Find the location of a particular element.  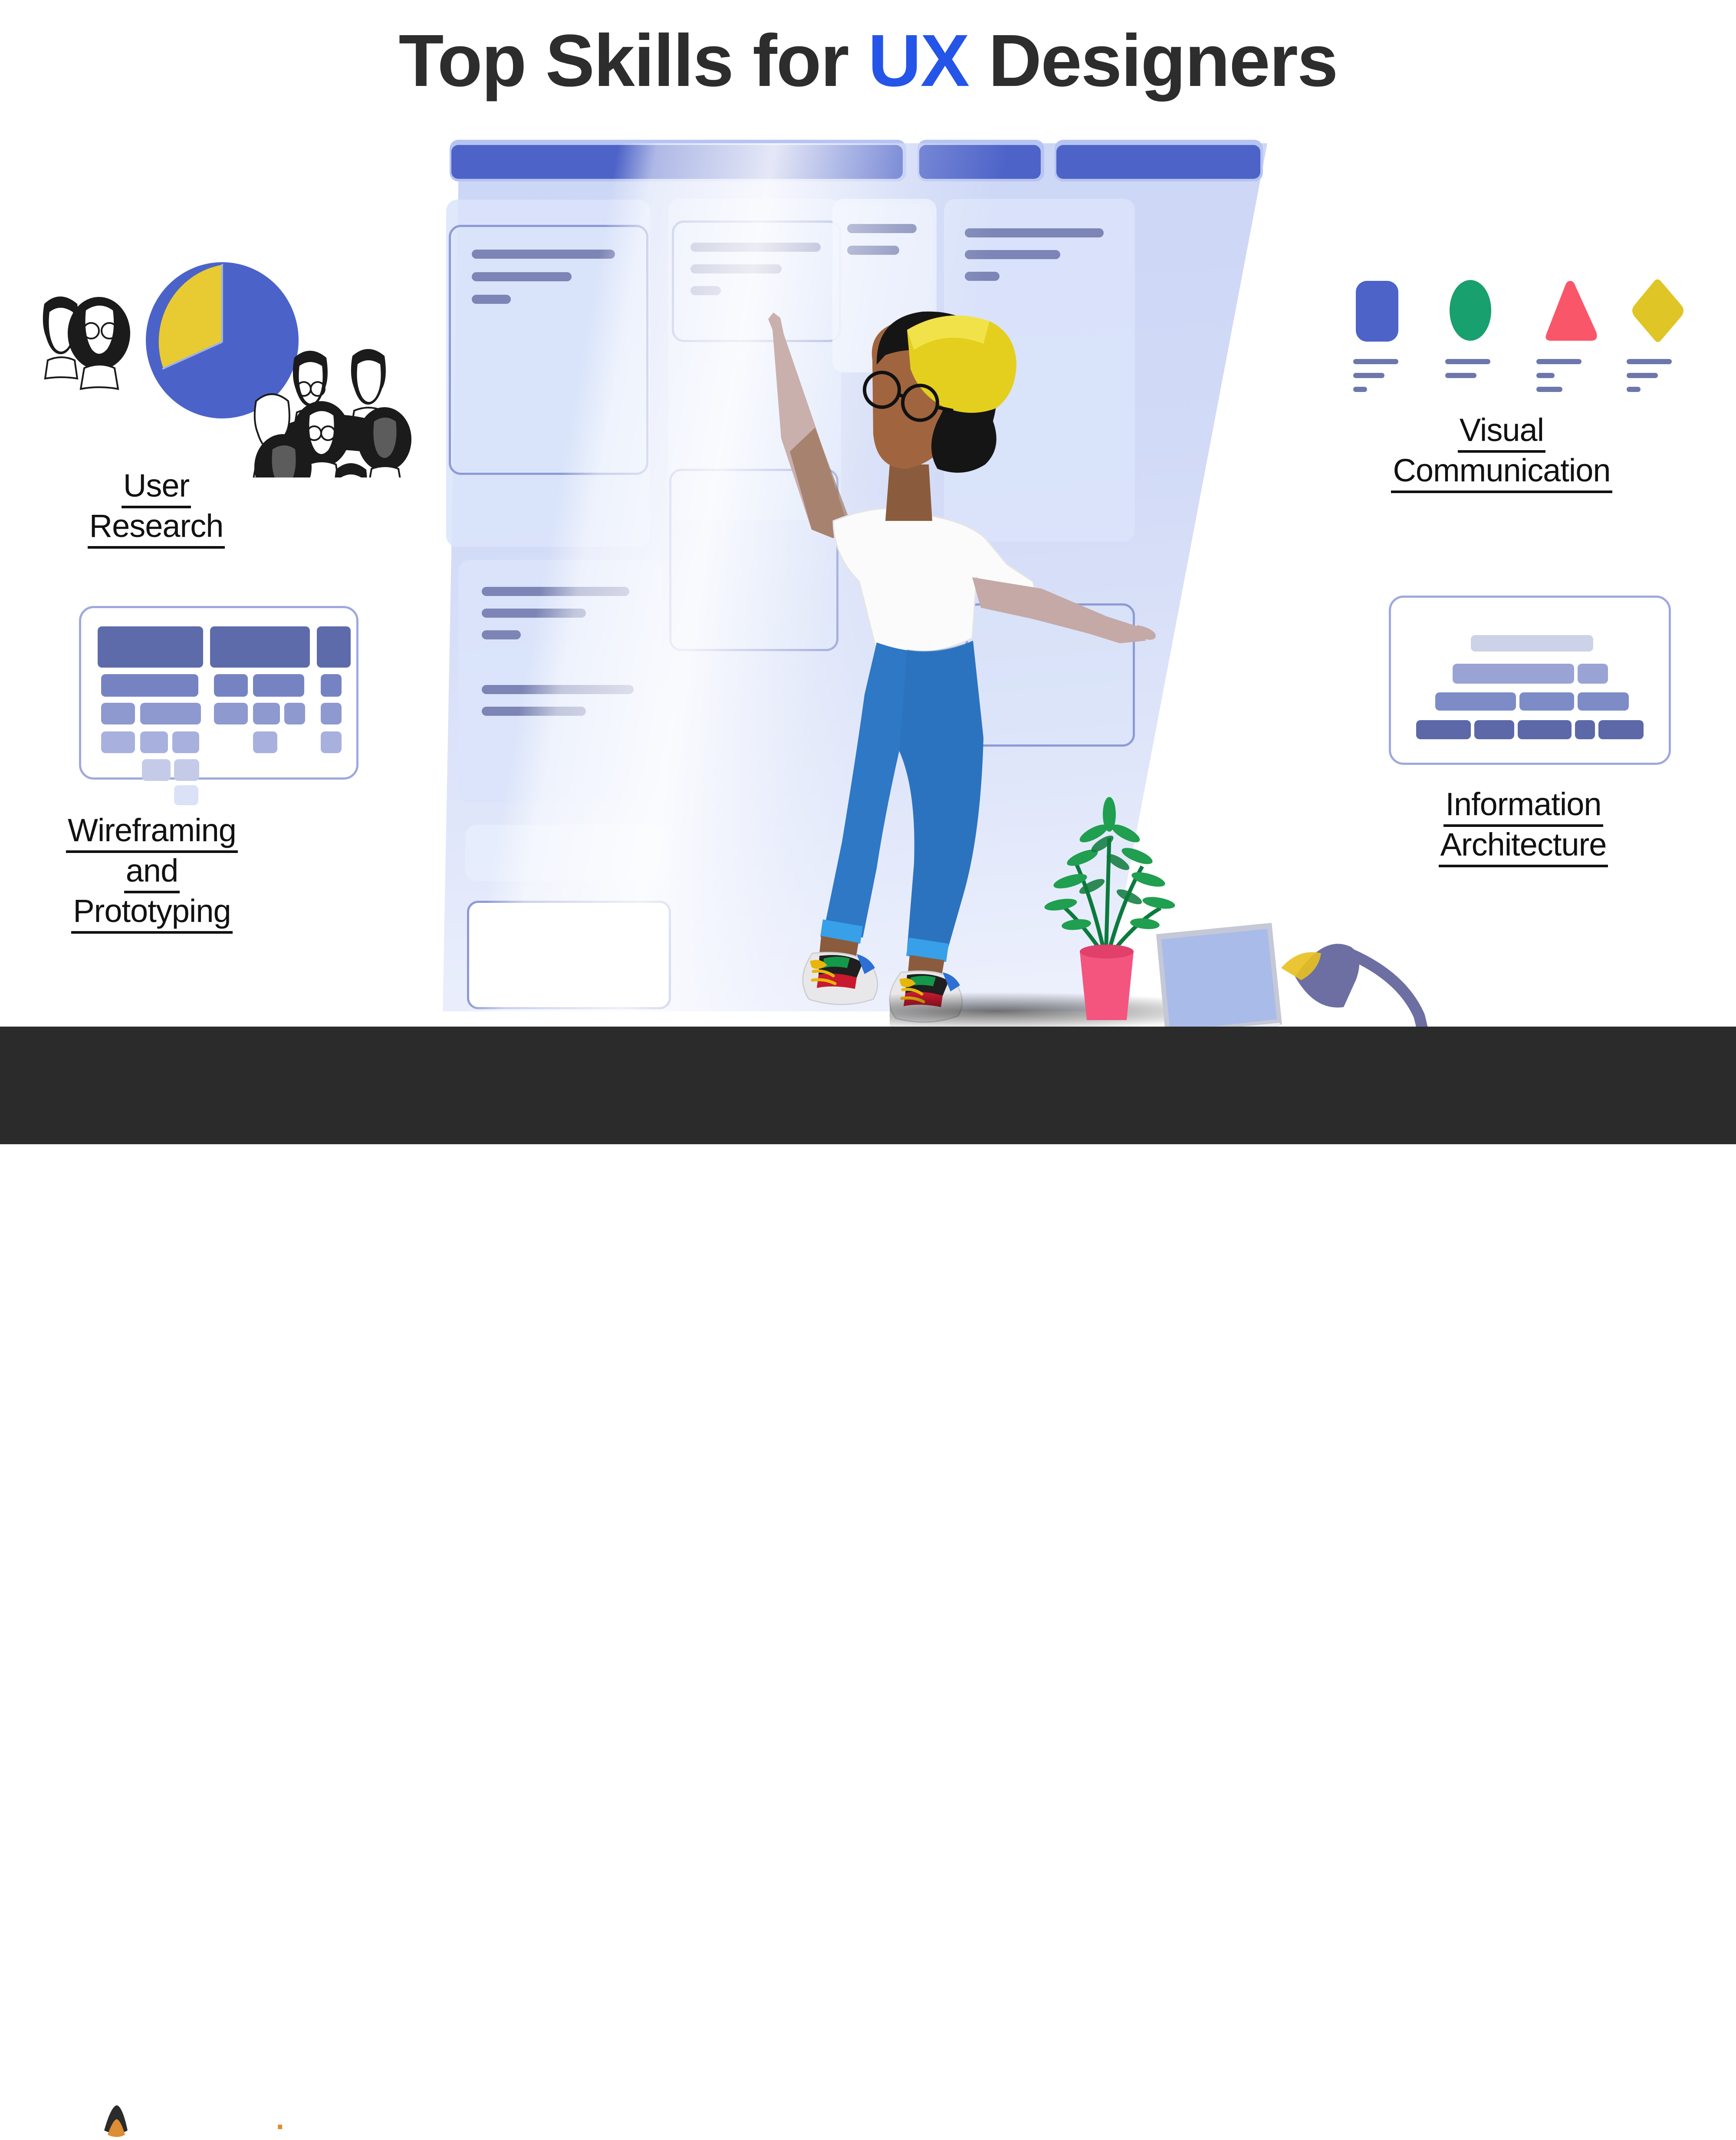

user-research-label: User Research is located at coordinates (156, 509).